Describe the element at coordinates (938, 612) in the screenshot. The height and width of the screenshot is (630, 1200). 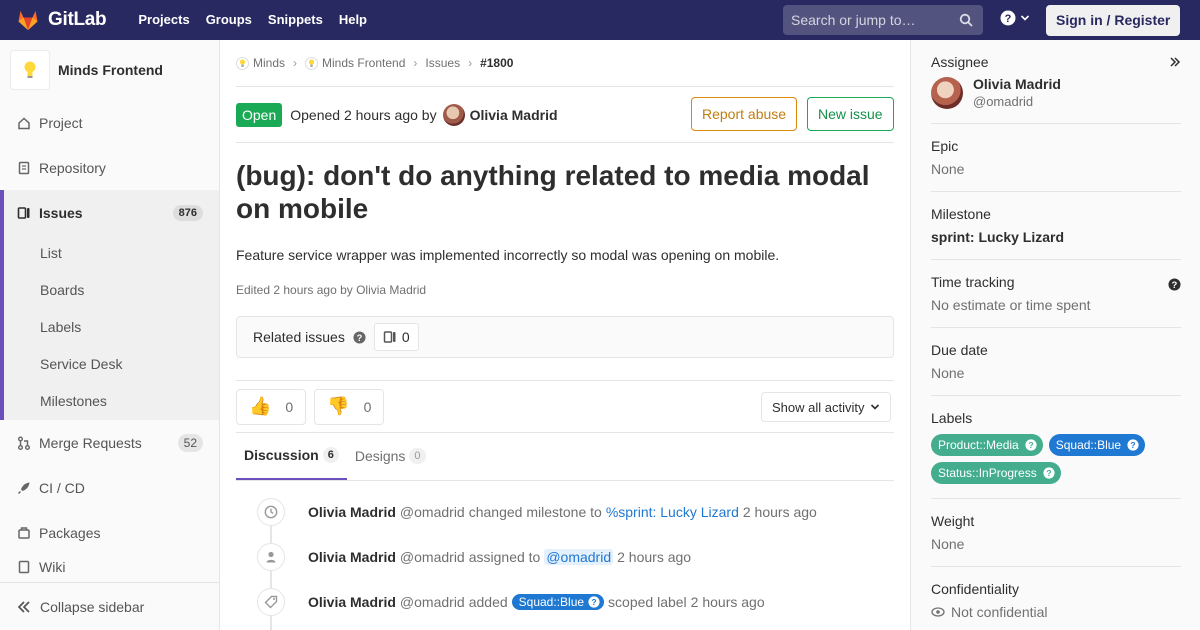
I see `eye-icon` at that location.